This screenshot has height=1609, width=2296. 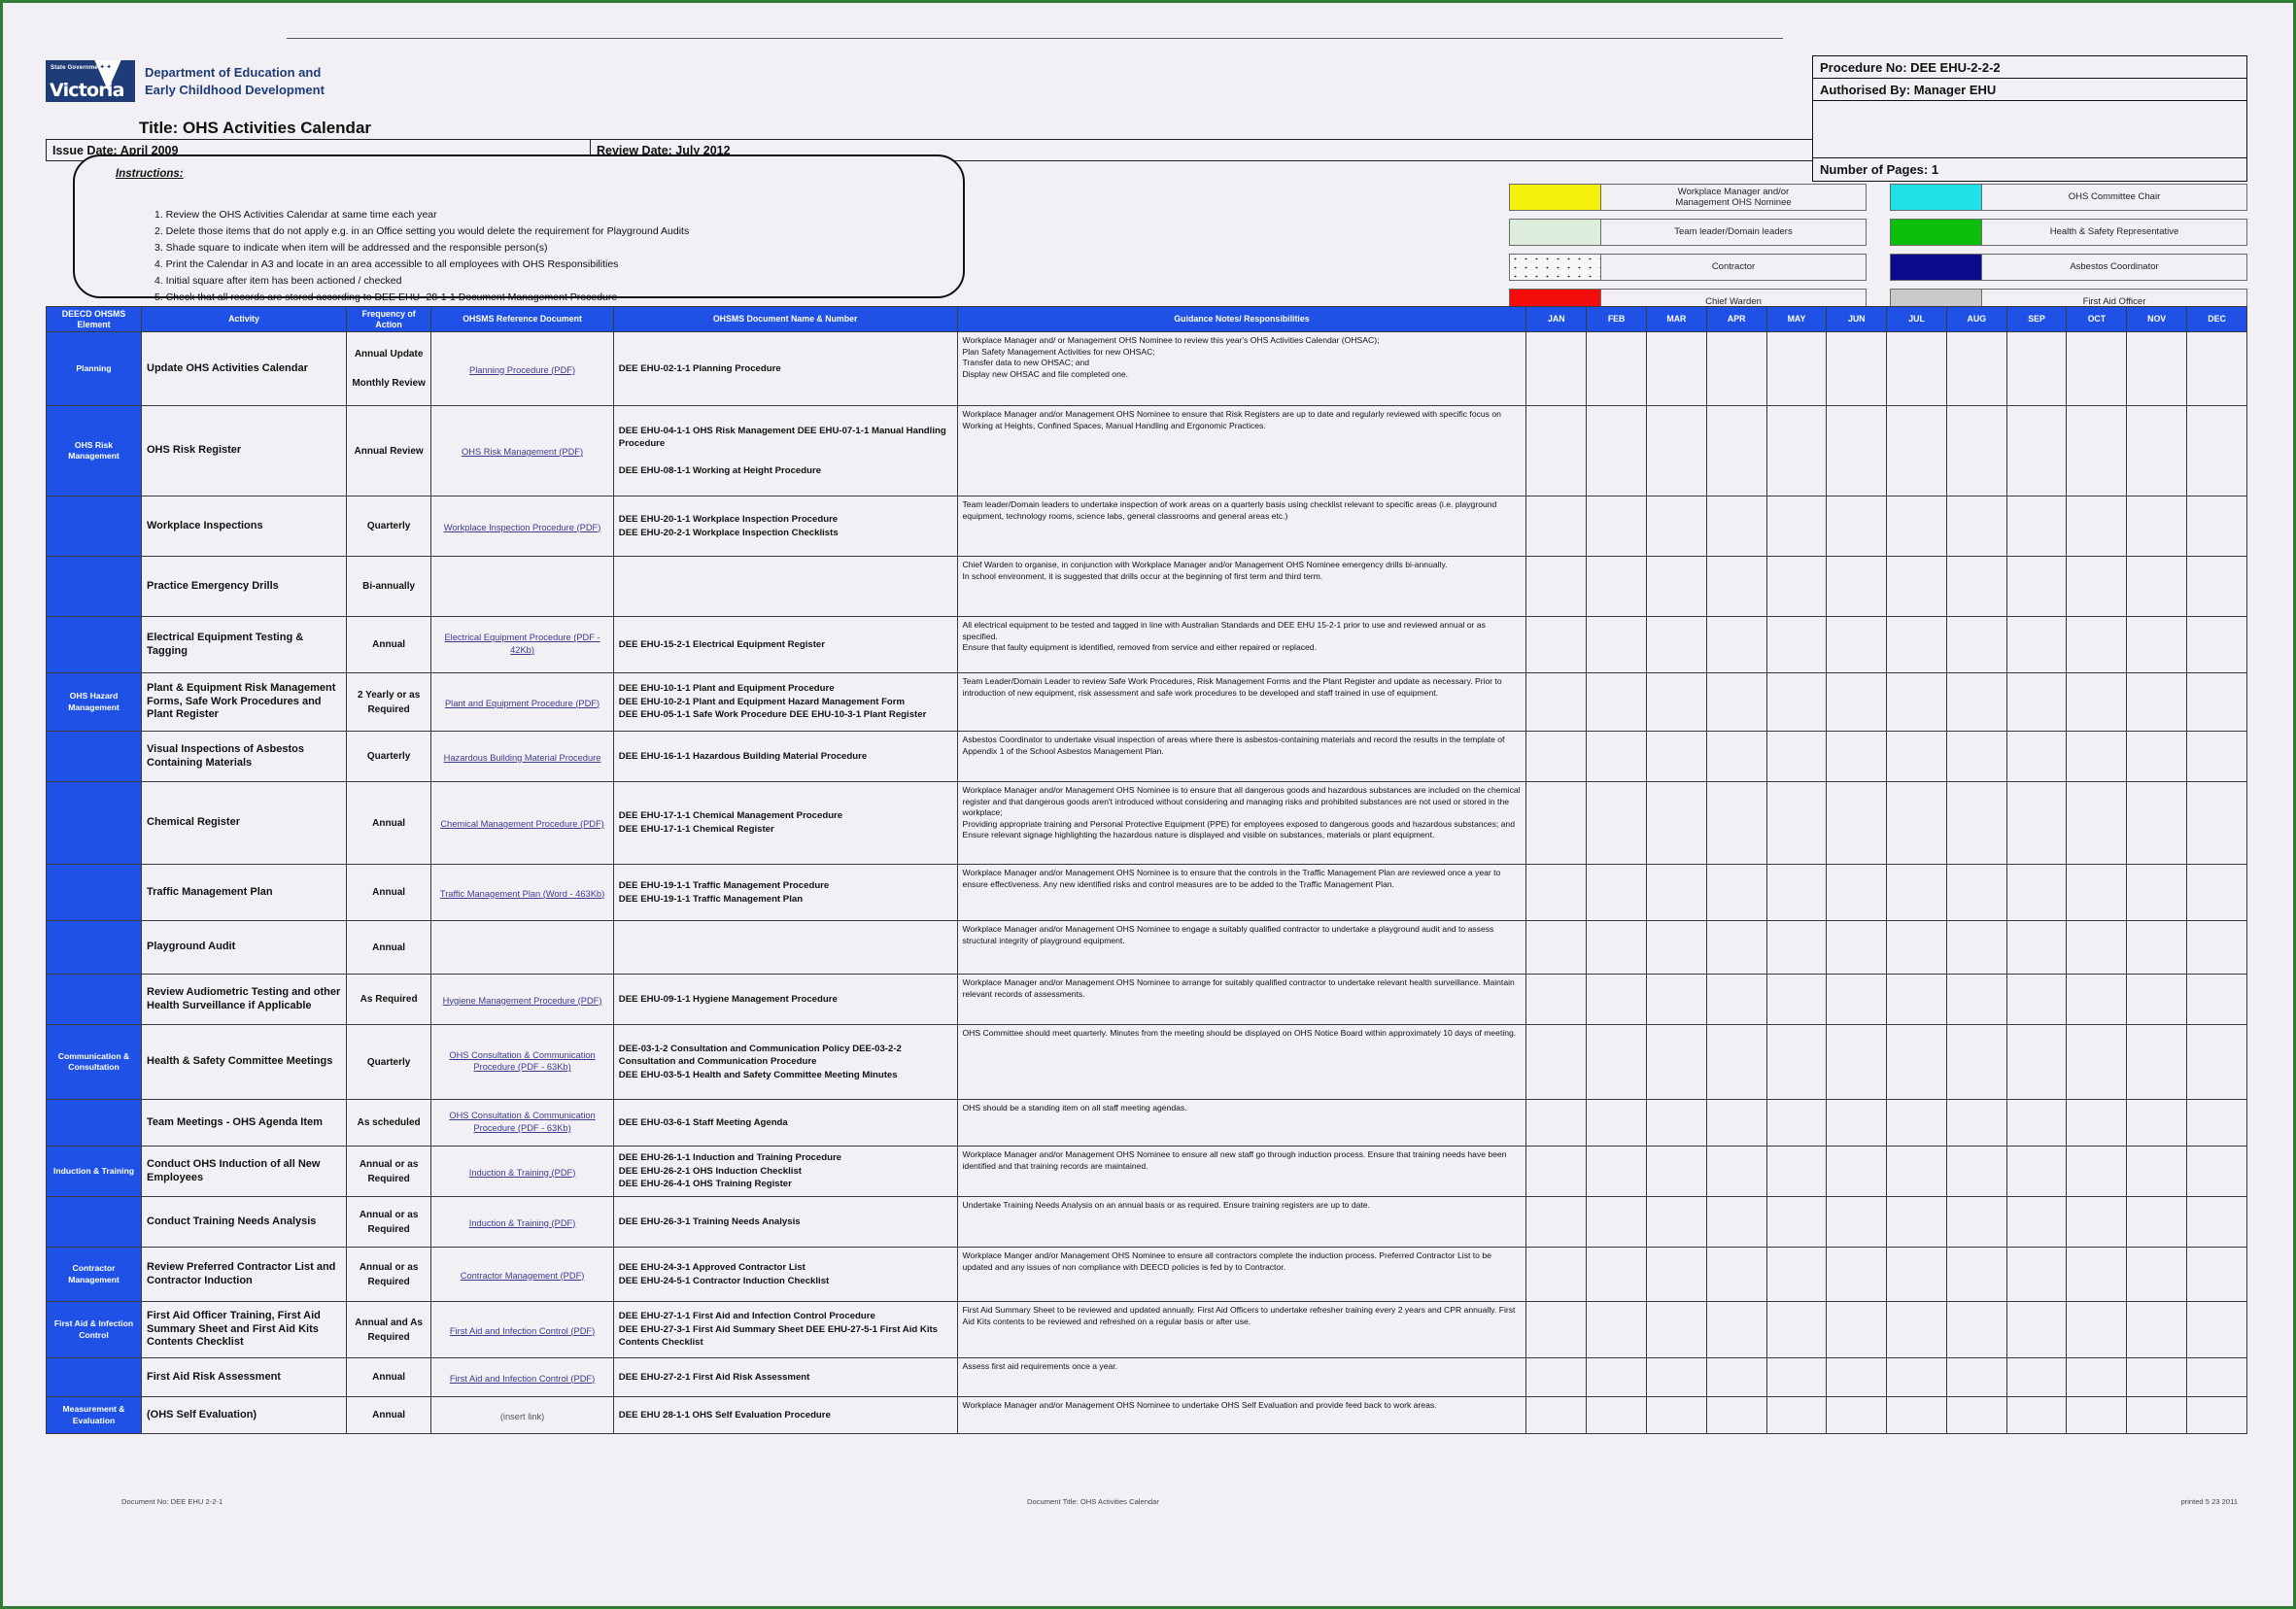 I want to click on cell-reference: Workplace Inspection Procedure (PDF), so click(x=522, y=526).